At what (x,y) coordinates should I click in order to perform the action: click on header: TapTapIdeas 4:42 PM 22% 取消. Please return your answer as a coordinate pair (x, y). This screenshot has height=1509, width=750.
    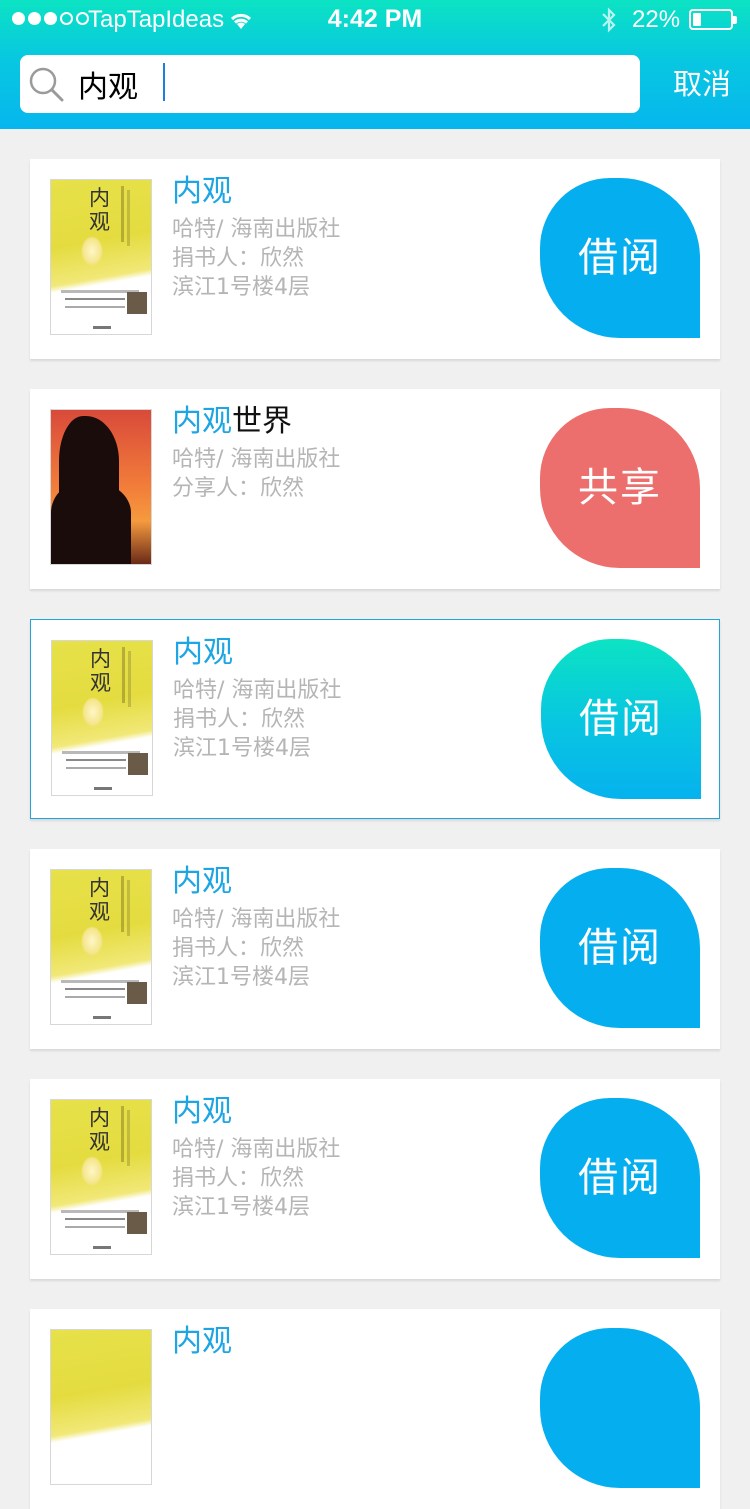
    Looking at the image, I should click on (375, 64).